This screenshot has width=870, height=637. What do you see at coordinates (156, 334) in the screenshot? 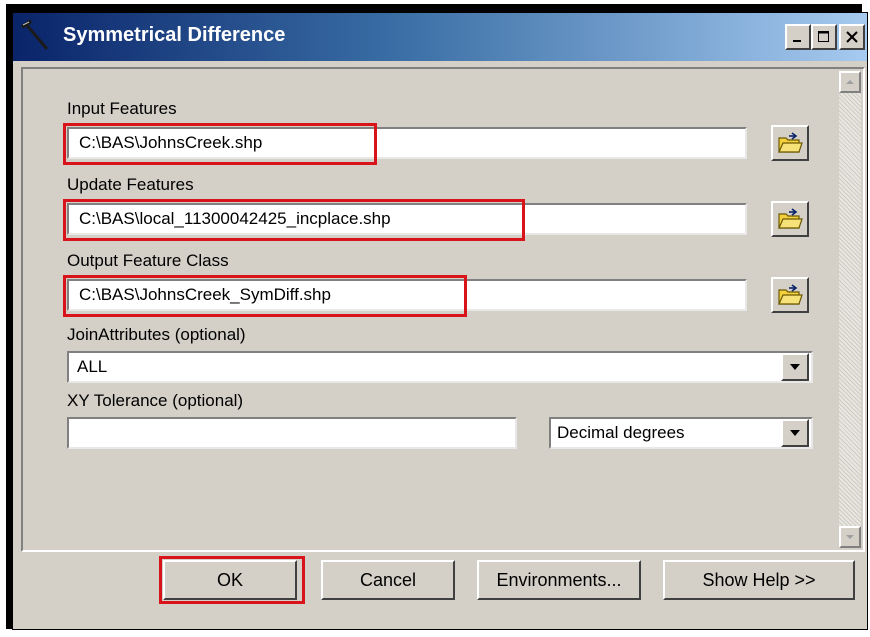
I see `join-attributes-label: JoinAttributes (optional)` at bounding box center [156, 334].